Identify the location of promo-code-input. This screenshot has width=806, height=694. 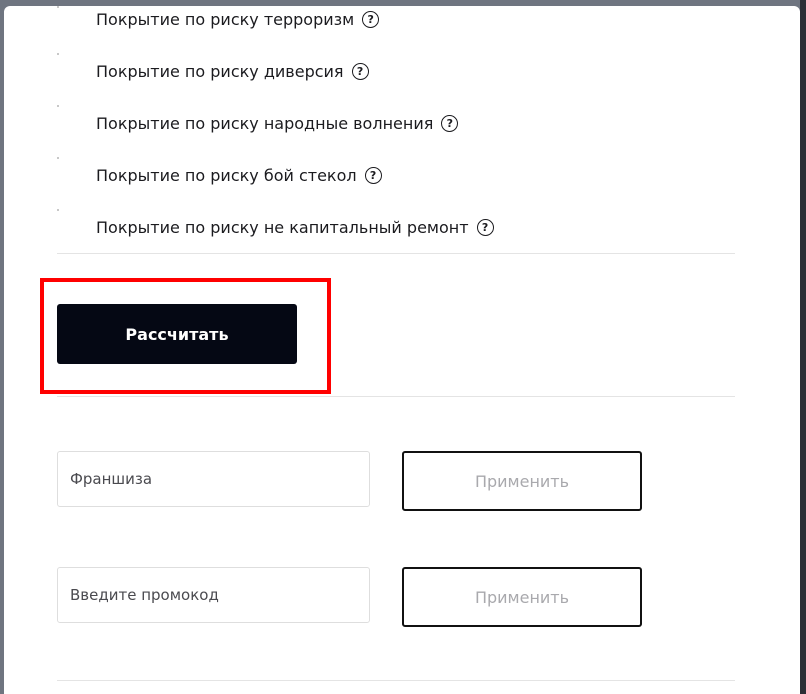
(213, 595).